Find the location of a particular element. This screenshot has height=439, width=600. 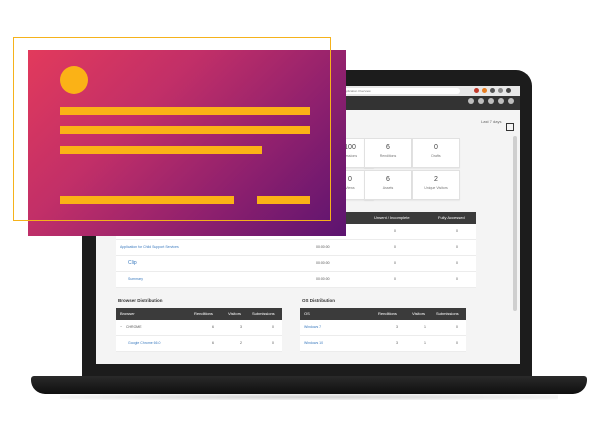

os-link: Windows 10 is located at coordinates (313, 343).